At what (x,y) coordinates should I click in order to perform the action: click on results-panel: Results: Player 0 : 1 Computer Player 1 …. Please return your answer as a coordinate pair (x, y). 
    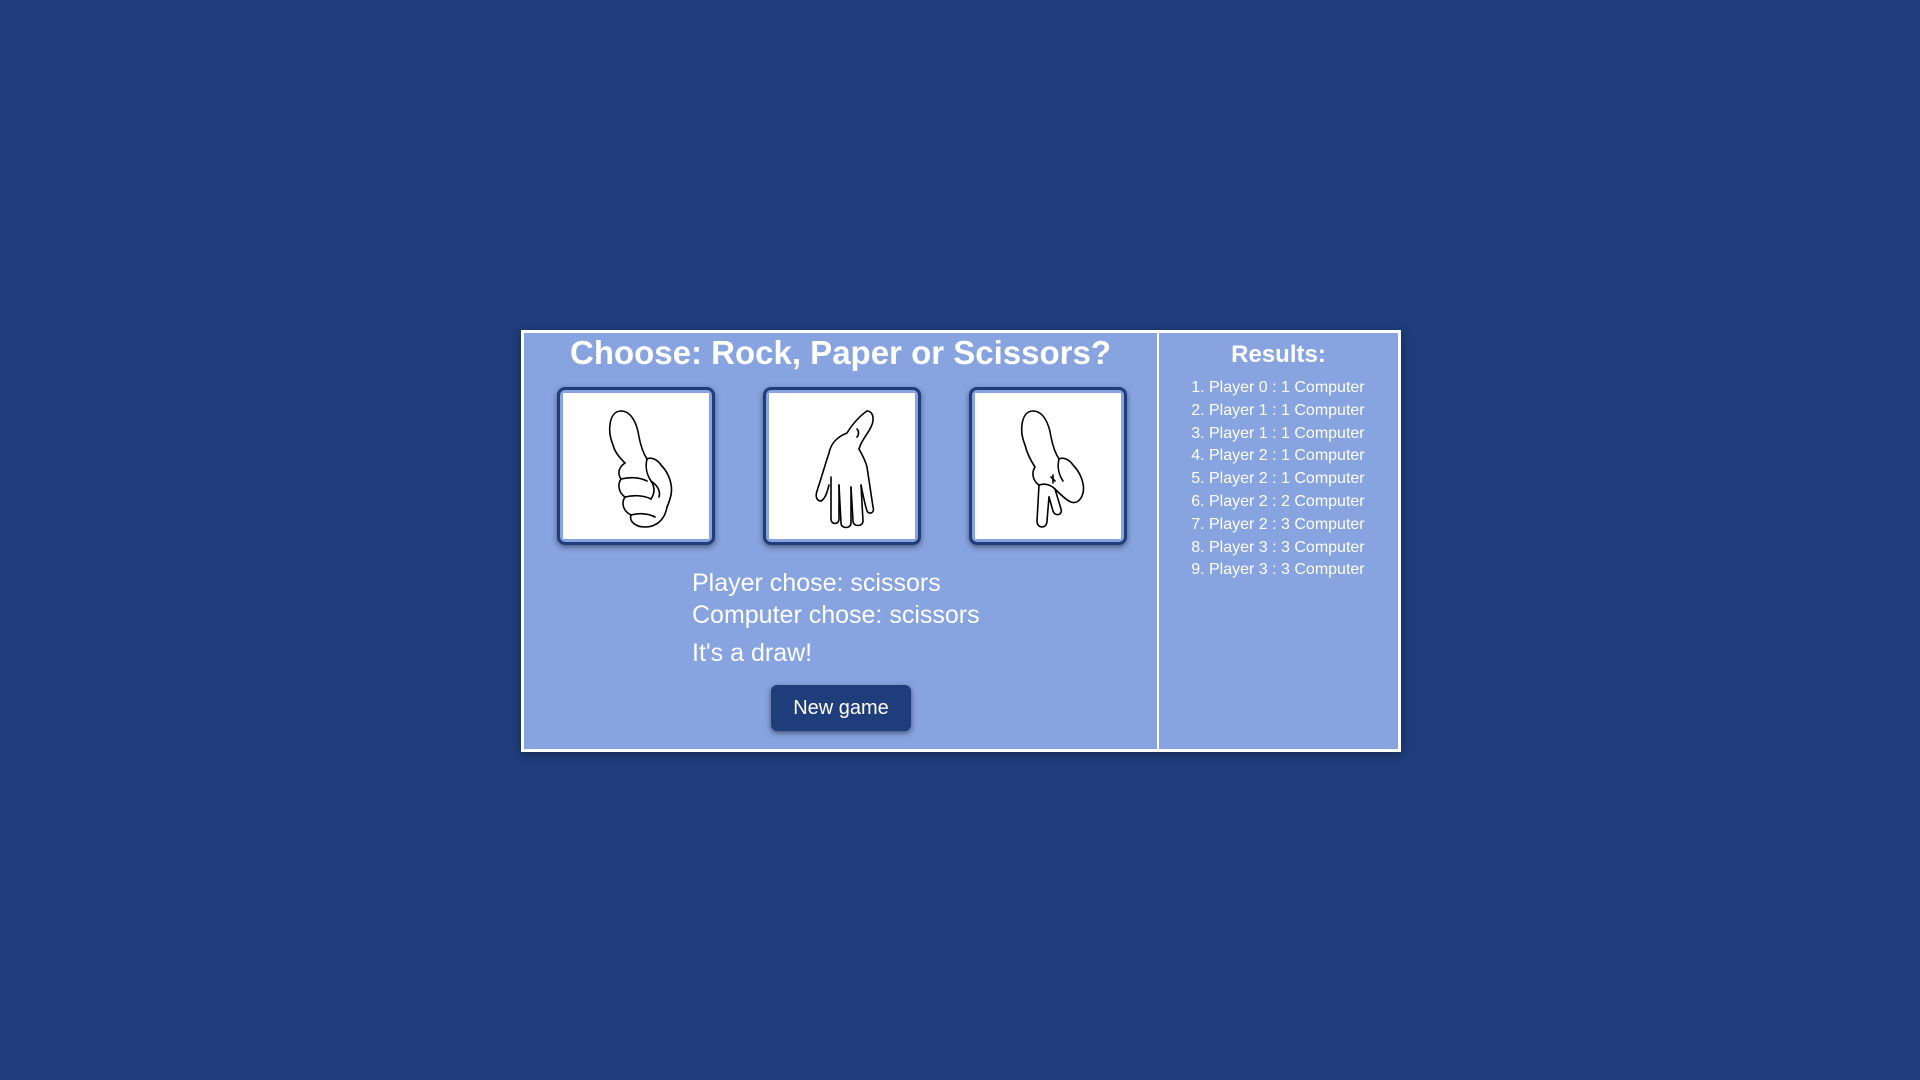
    Looking at the image, I should click on (1278, 541).